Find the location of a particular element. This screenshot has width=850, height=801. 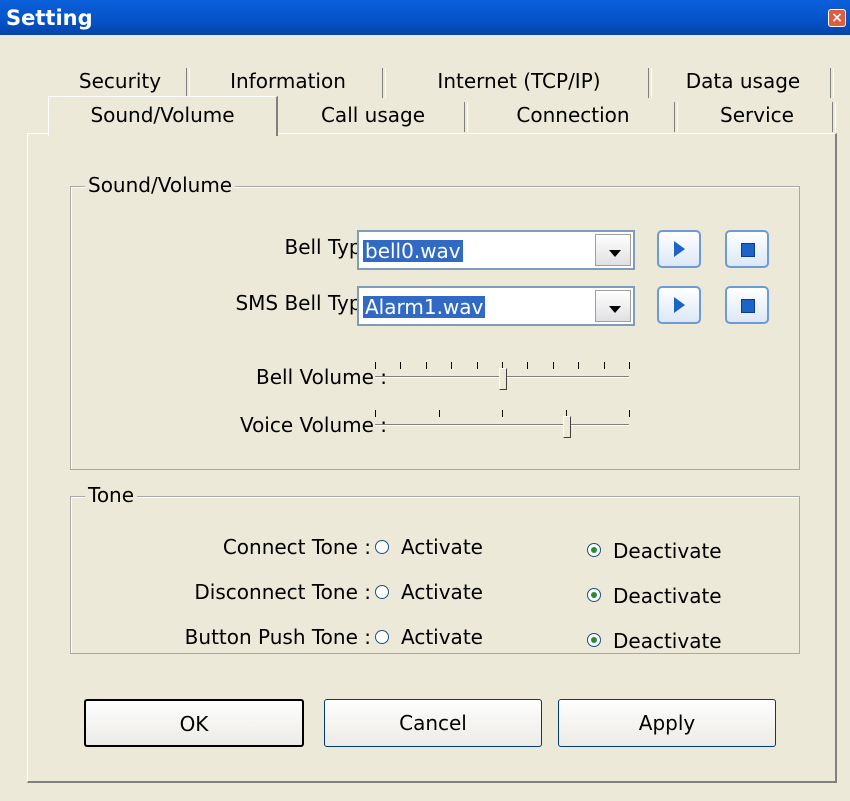

tab-label: Internet (TCP/IP) is located at coordinates (519, 81).